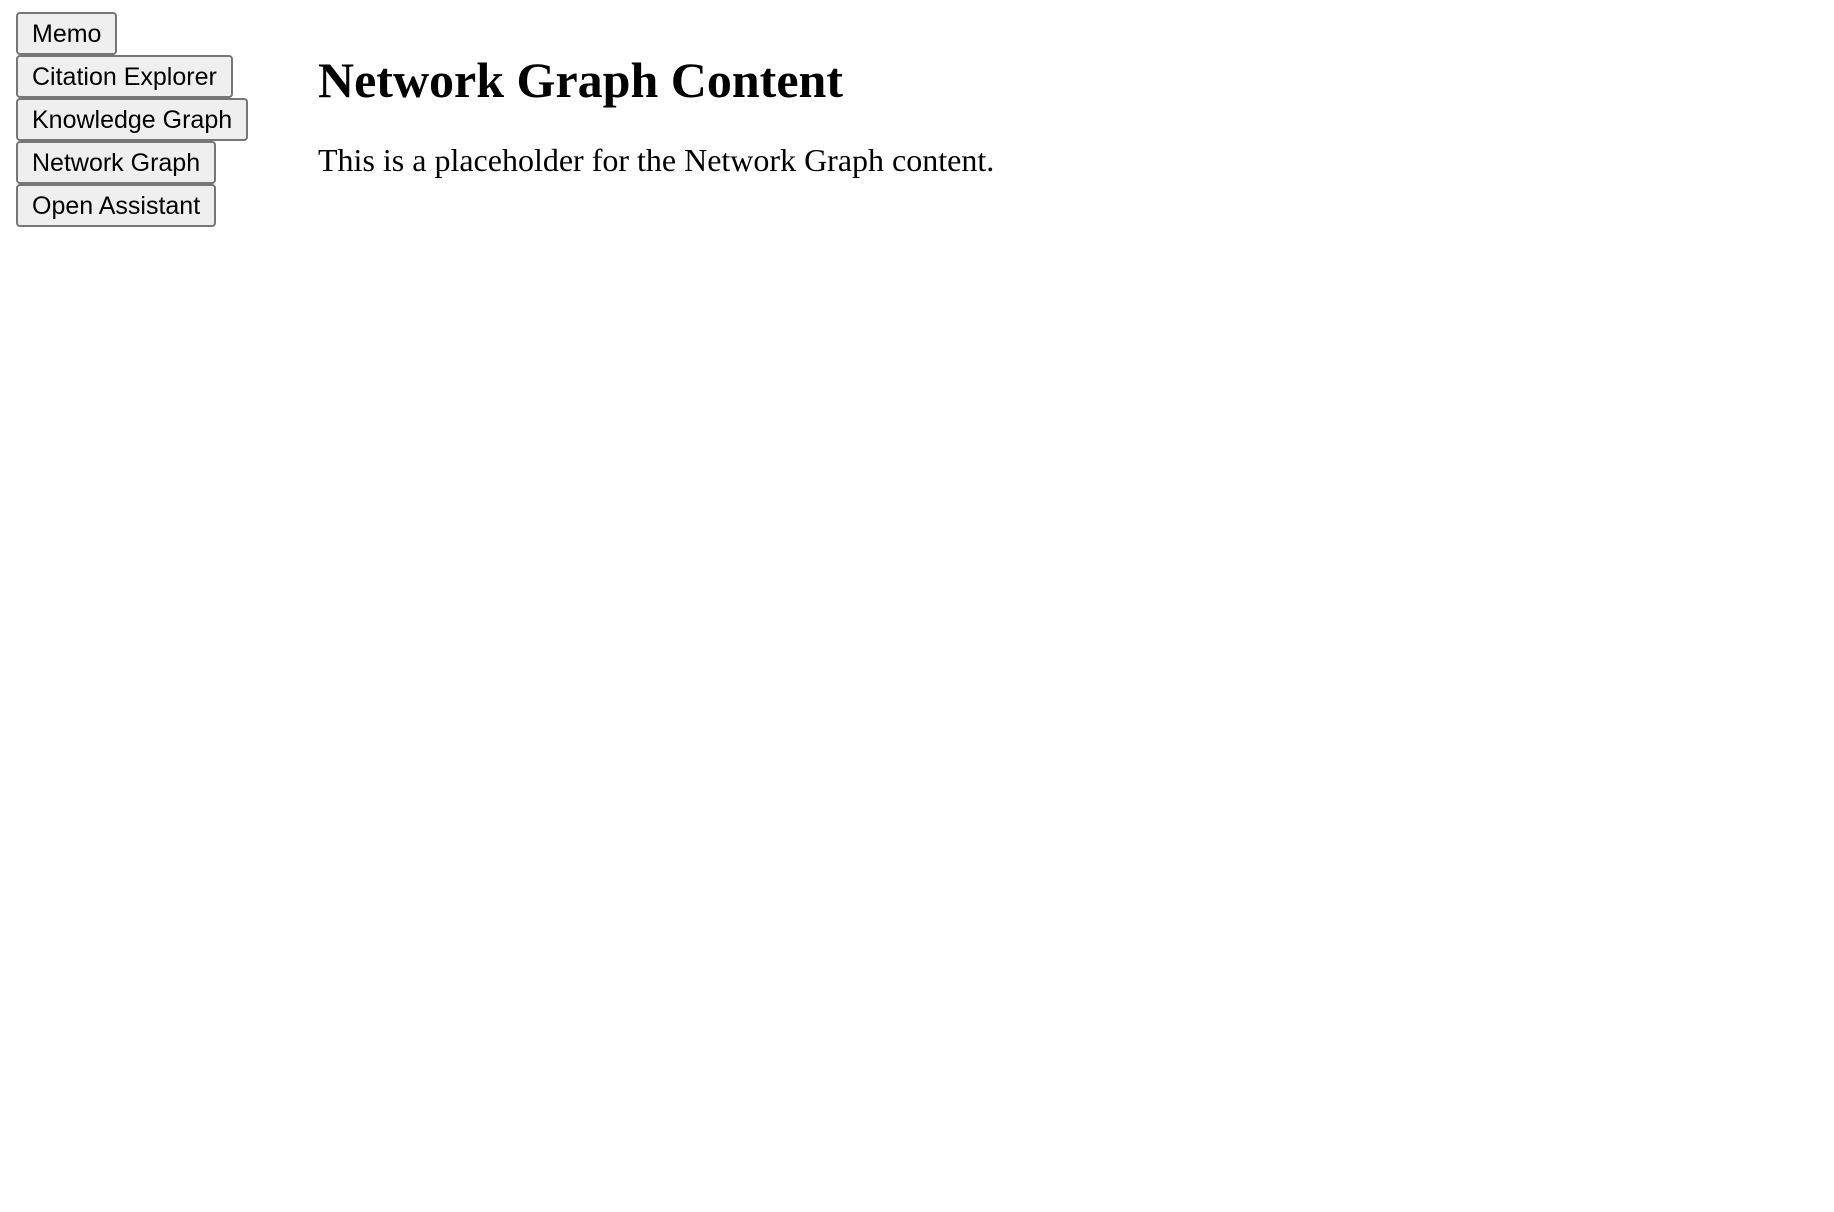 Image resolution: width=1834 pixels, height=1212 pixels. Describe the element at coordinates (116, 162) in the screenshot. I see `network-graph-button: Network Graph` at that location.